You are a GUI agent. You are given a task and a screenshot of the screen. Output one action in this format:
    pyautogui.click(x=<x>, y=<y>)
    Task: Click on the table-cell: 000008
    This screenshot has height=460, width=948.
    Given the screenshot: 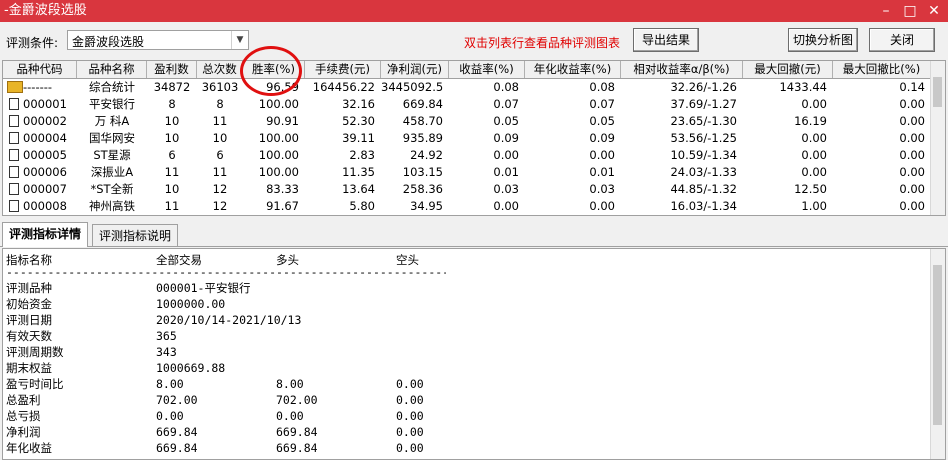 What is the action you would take?
    pyautogui.click(x=45, y=206)
    